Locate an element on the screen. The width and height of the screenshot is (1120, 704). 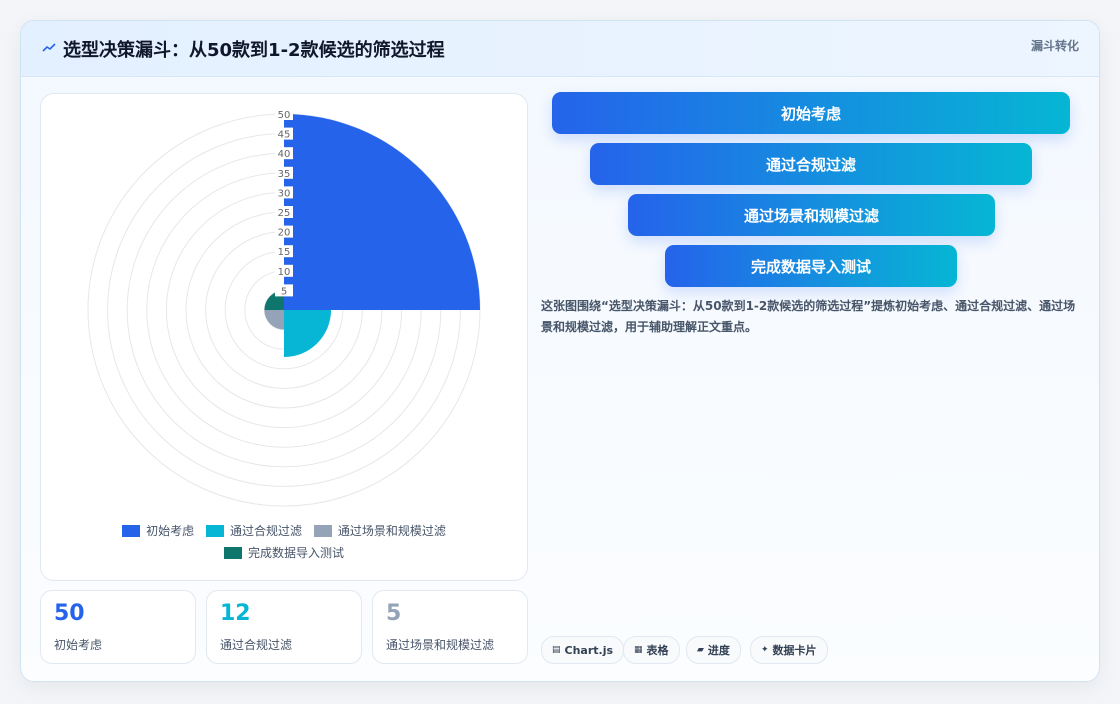
progress-icon: ▰ is located at coordinates (700, 650).